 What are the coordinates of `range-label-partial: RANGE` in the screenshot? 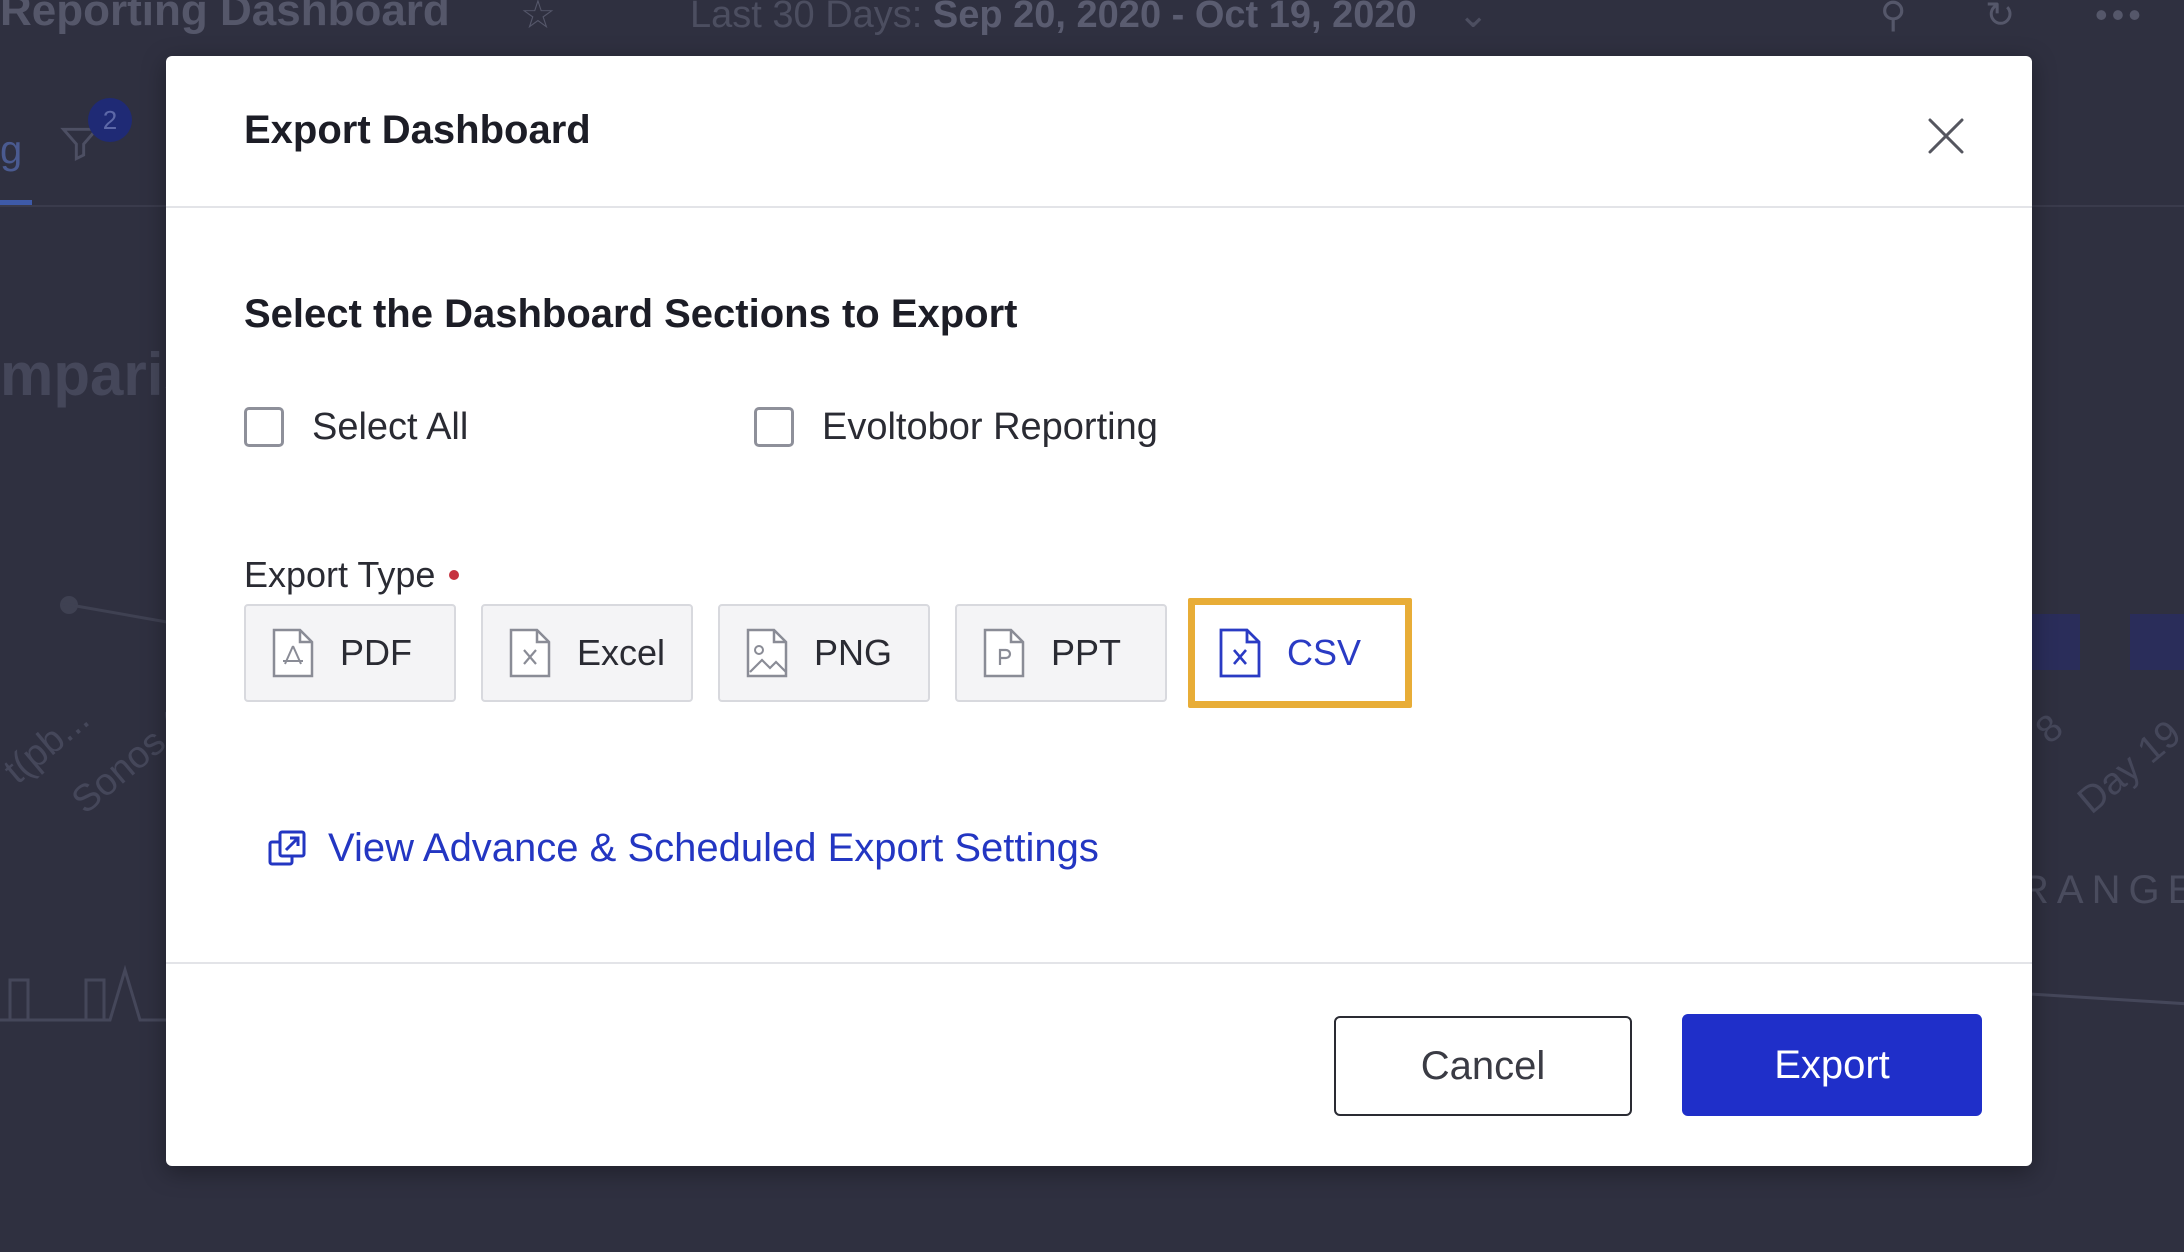 It's located at (2102, 890).